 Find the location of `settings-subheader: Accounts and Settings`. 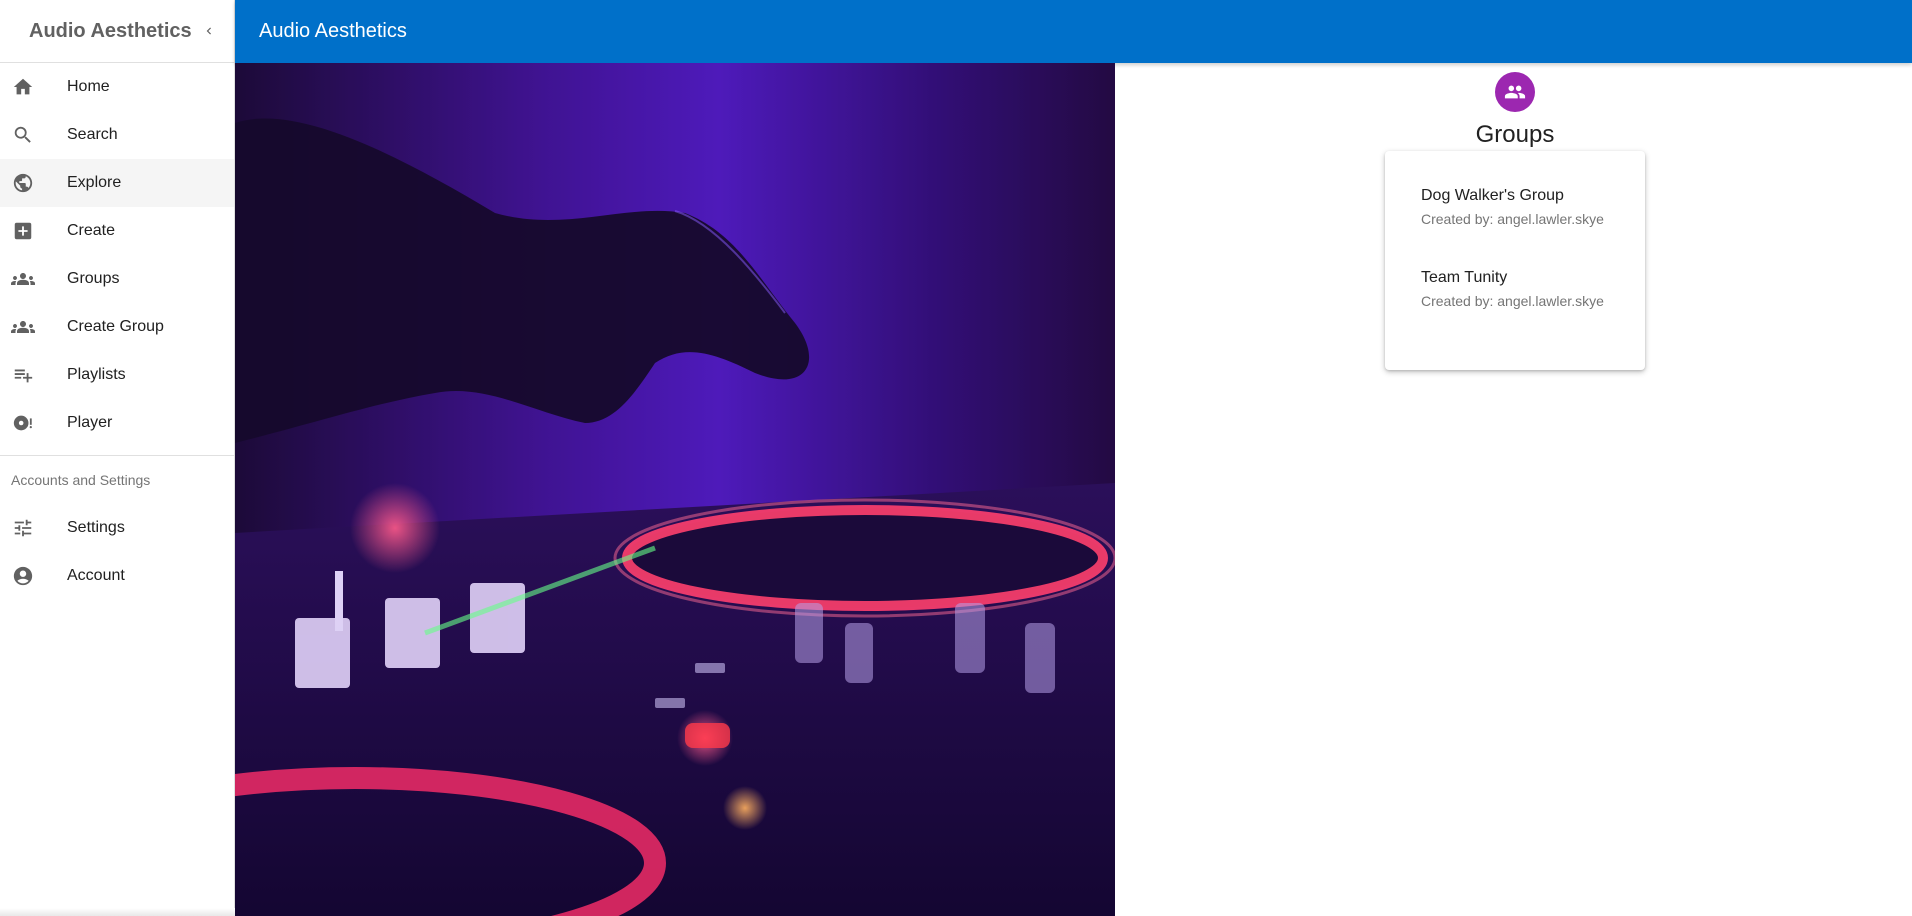

settings-subheader: Accounts and Settings is located at coordinates (81, 480).